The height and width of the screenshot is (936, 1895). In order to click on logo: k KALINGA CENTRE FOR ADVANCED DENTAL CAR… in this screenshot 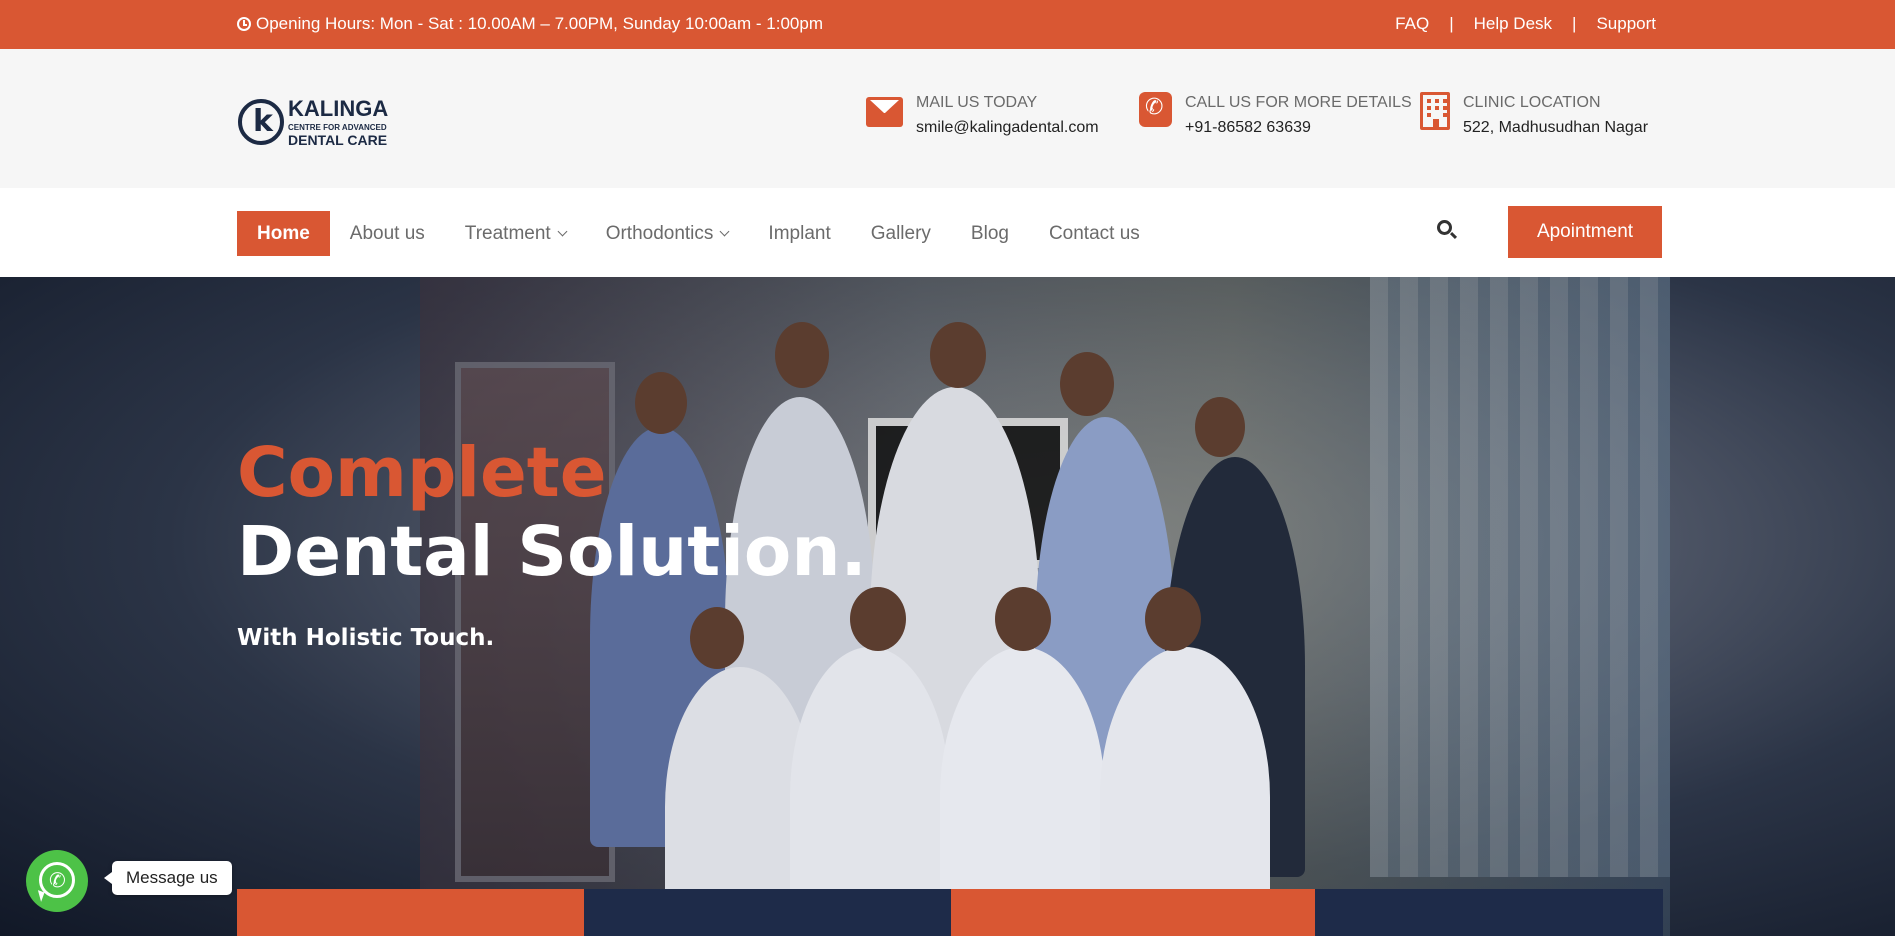, I will do `click(313, 122)`.